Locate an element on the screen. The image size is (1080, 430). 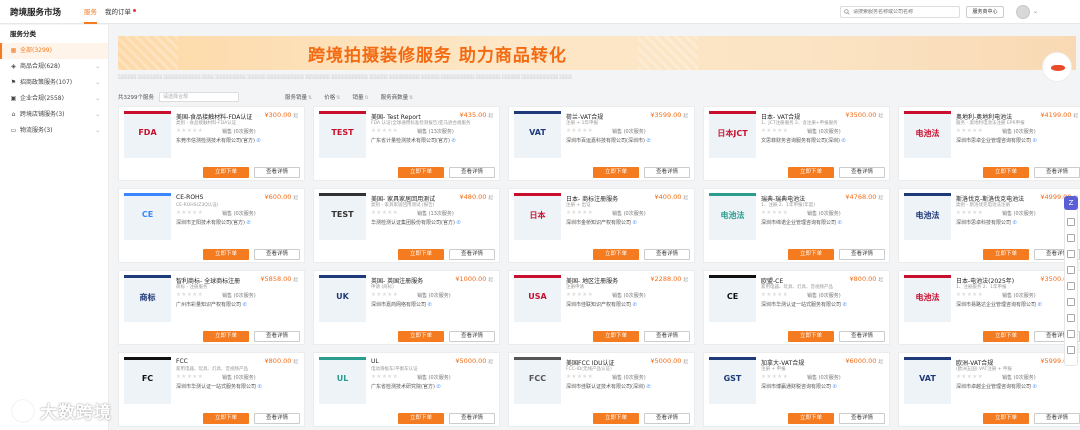
service-thumbnail: USA is located at coordinates (537, 298).